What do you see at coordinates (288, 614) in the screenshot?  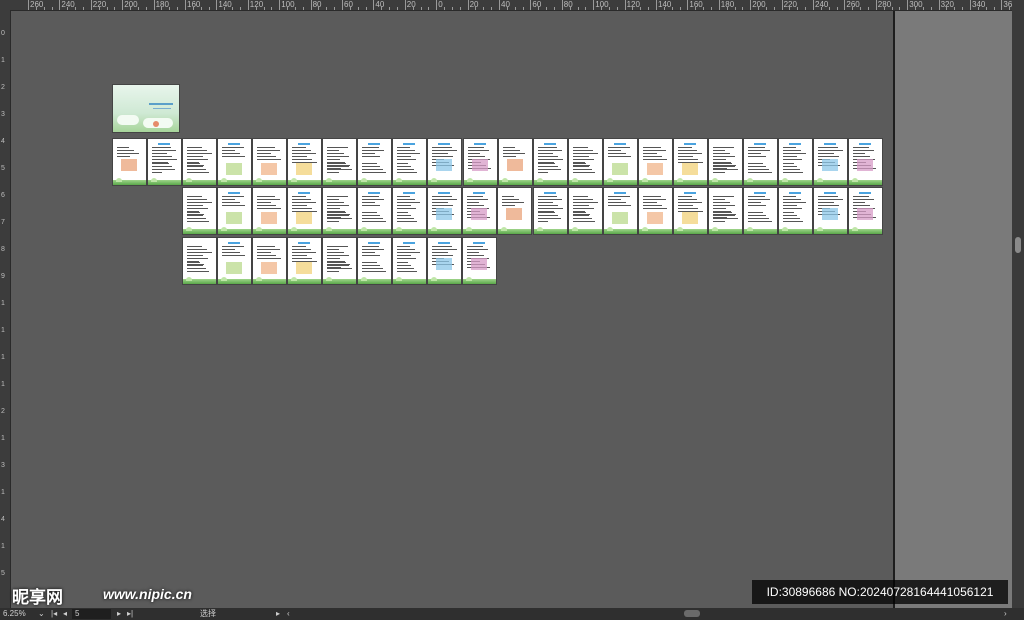 I see `scroll-left-icon: ‹` at bounding box center [288, 614].